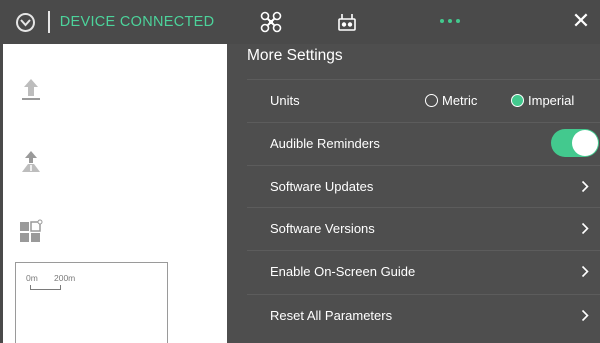 This screenshot has width=600, height=343. Describe the element at coordinates (423, 143) in the screenshot. I see `audible-reminders-row: Audible Reminders` at that location.